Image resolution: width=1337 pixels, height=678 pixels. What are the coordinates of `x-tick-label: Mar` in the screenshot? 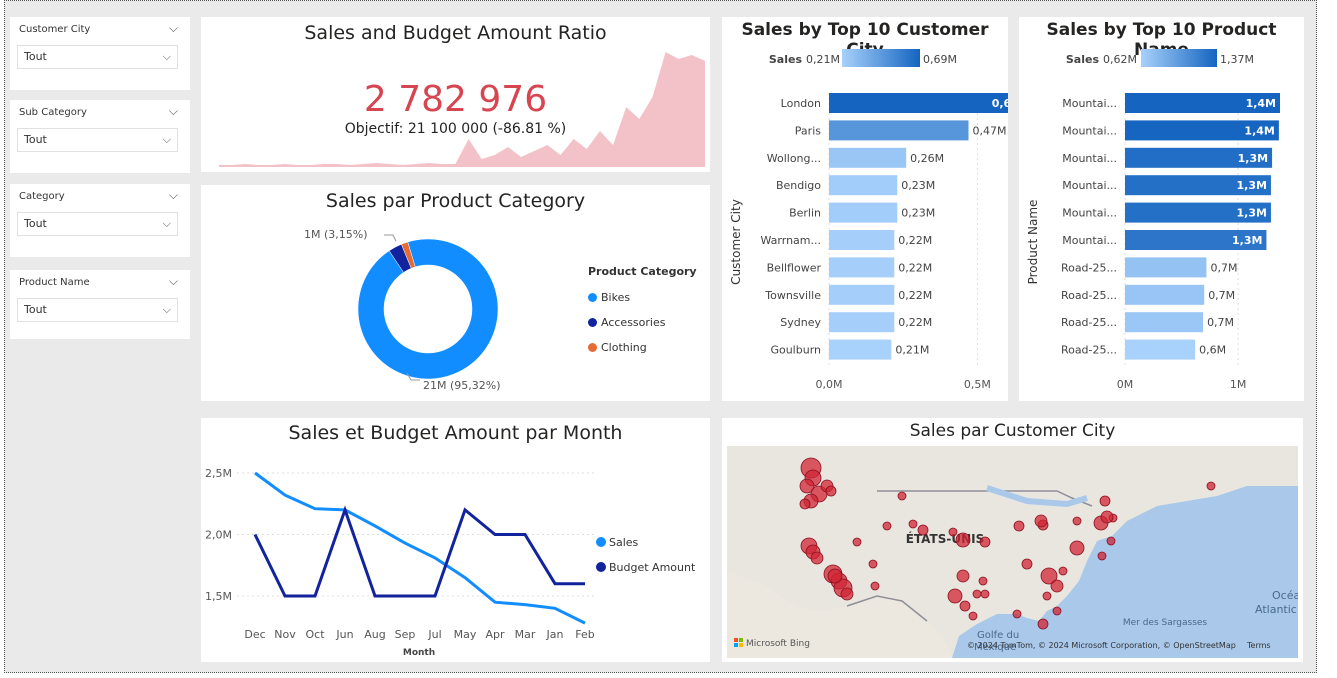 It's located at (525, 634).